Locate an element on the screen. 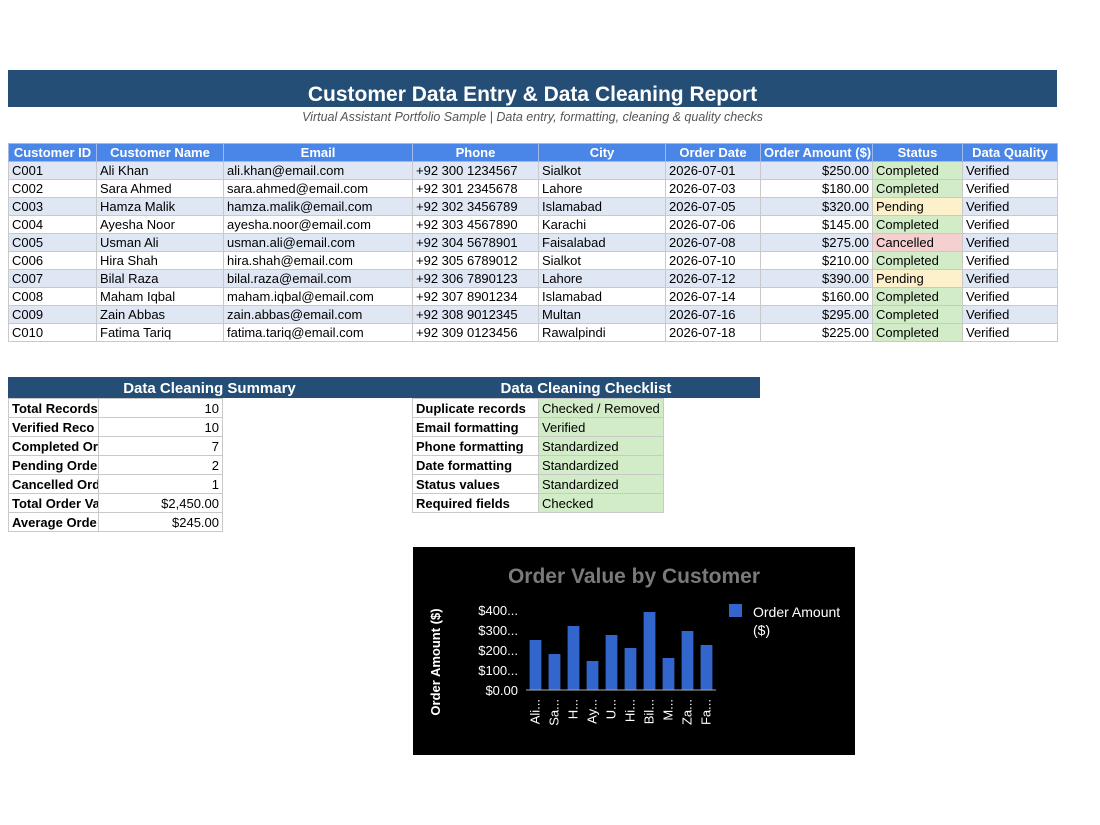 The width and height of the screenshot is (1100, 825). table-cell: ali.khan@email.com is located at coordinates (318, 170).